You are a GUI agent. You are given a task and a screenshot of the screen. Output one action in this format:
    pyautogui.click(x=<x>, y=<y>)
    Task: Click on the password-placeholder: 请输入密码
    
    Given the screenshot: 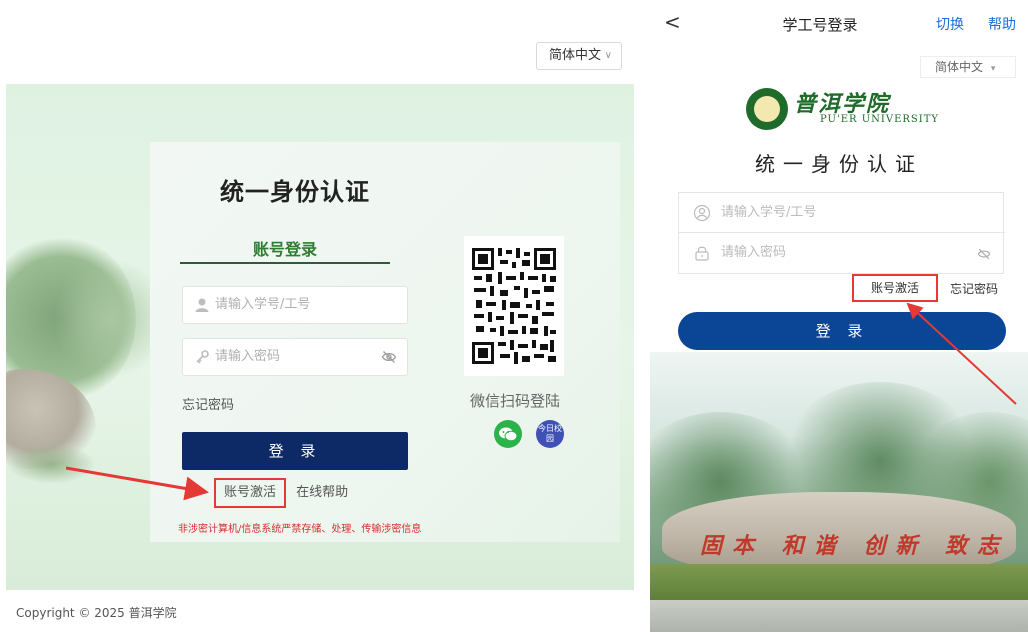 What is the action you would take?
    pyautogui.click(x=248, y=356)
    